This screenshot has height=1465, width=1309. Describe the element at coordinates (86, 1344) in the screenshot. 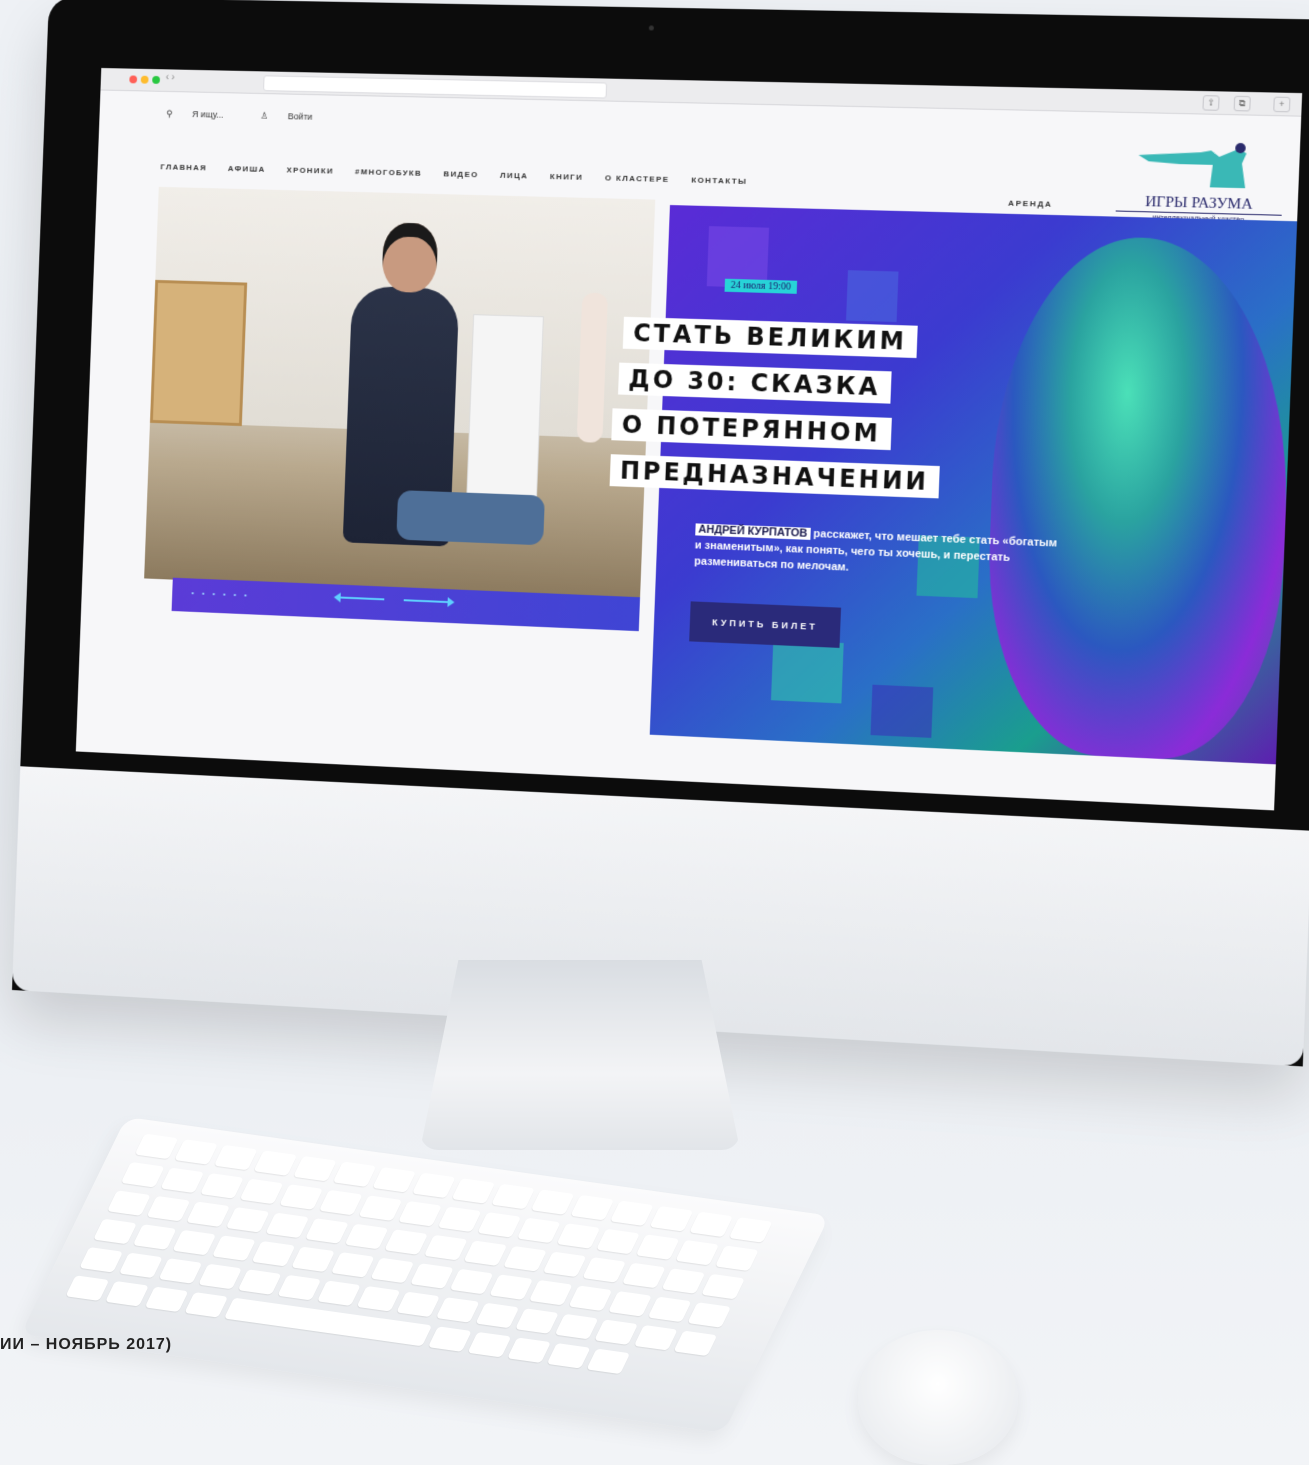

I see `caption-text: ИИ – НОЯБРЬ 2017)` at that location.